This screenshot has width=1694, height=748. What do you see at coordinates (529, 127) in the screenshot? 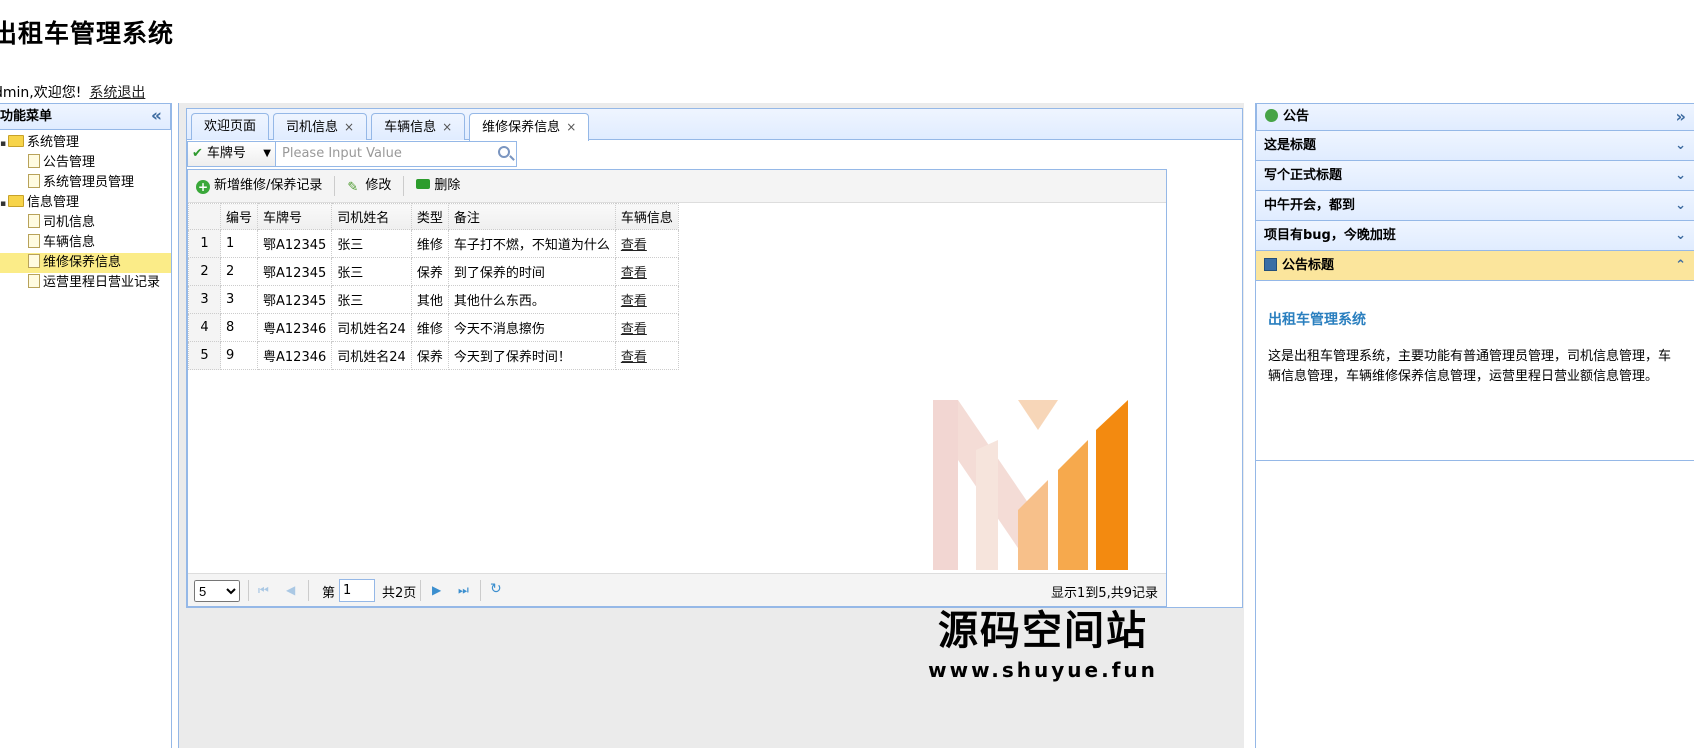
I see `tab-maintenance-info: 维修保养信息 ×` at bounding box center [529, 127].